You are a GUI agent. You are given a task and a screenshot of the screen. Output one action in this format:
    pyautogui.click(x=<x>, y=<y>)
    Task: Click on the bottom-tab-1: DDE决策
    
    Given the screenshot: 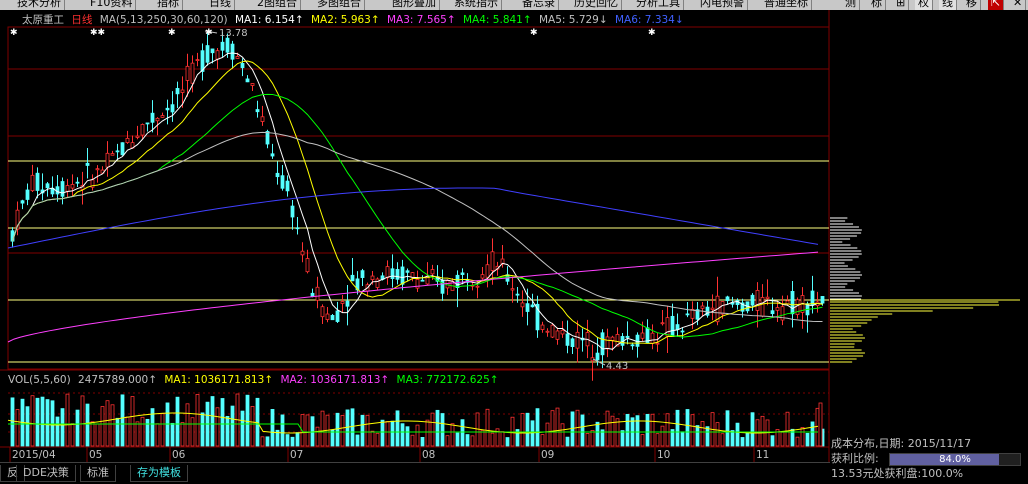 What is the action you would take?
    pyautogui.click(x=46, y=473)
    